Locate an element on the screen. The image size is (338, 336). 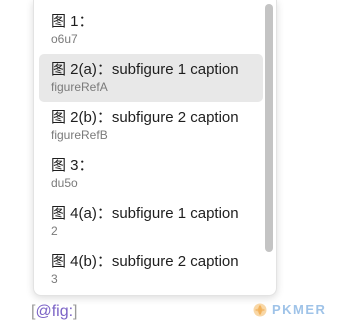
suggestion-item: 图 4(b)：subfigure 2 caption 3 is located at coordinates (151, 270).